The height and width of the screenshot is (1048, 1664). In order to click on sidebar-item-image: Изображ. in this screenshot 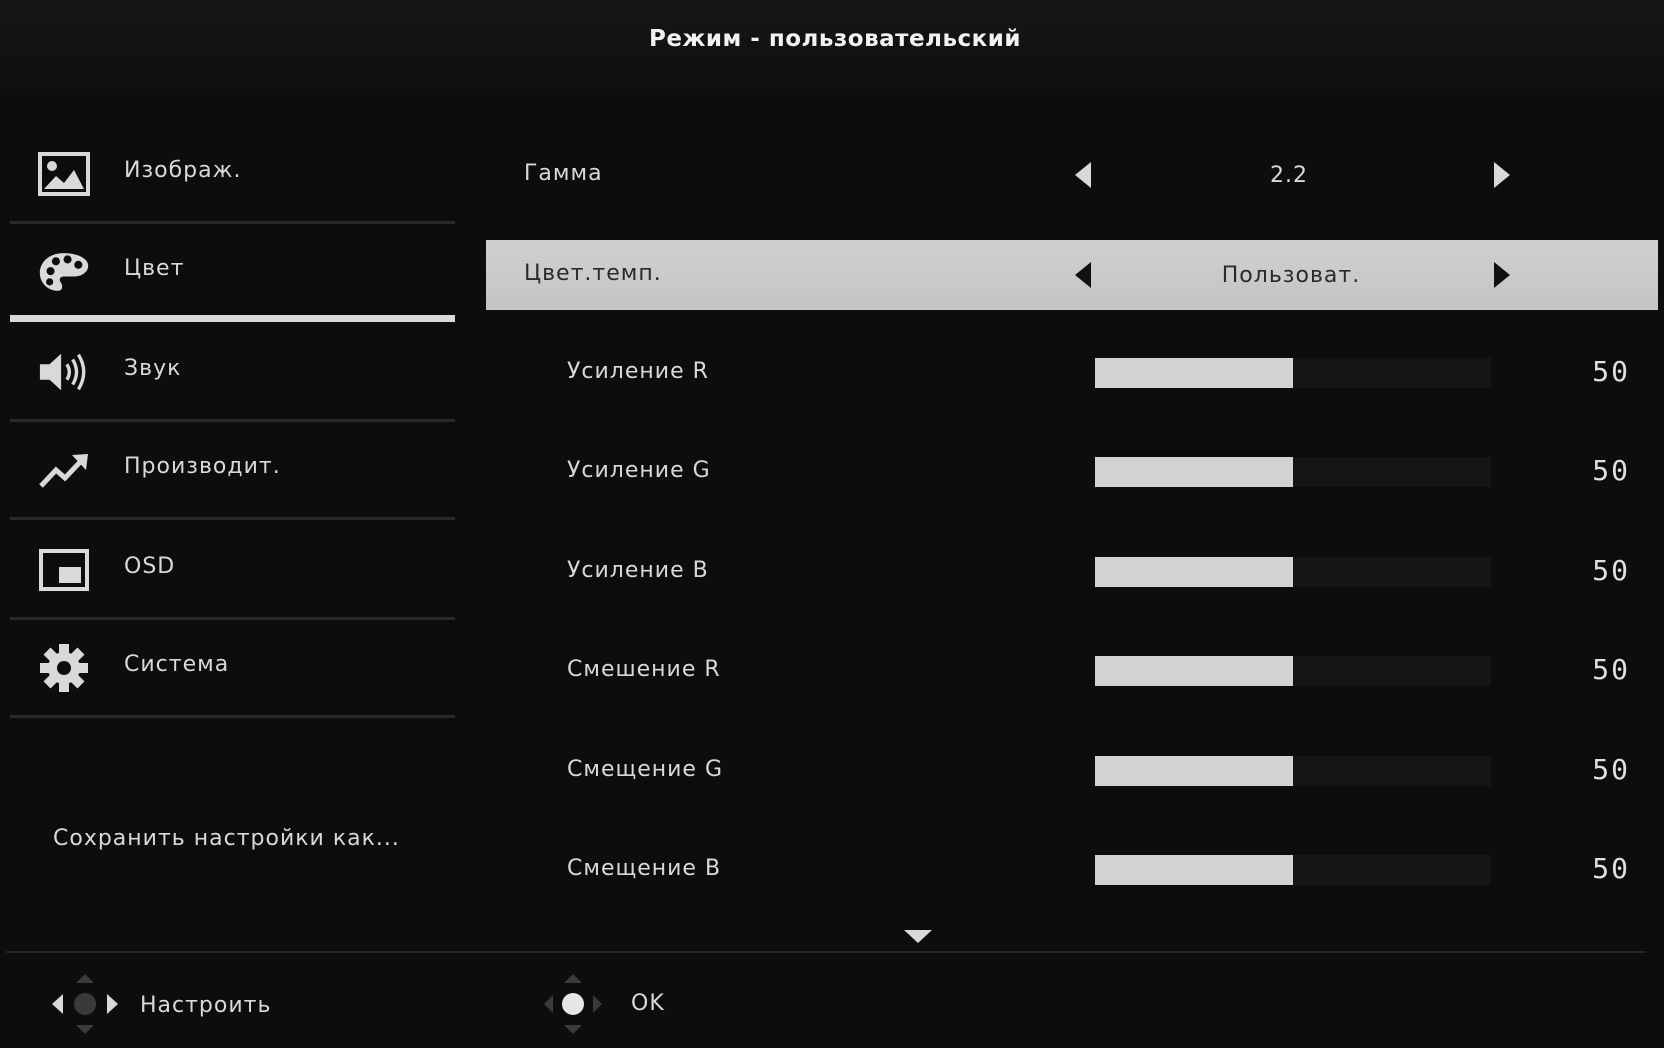, I will do `click(232, 175)`.